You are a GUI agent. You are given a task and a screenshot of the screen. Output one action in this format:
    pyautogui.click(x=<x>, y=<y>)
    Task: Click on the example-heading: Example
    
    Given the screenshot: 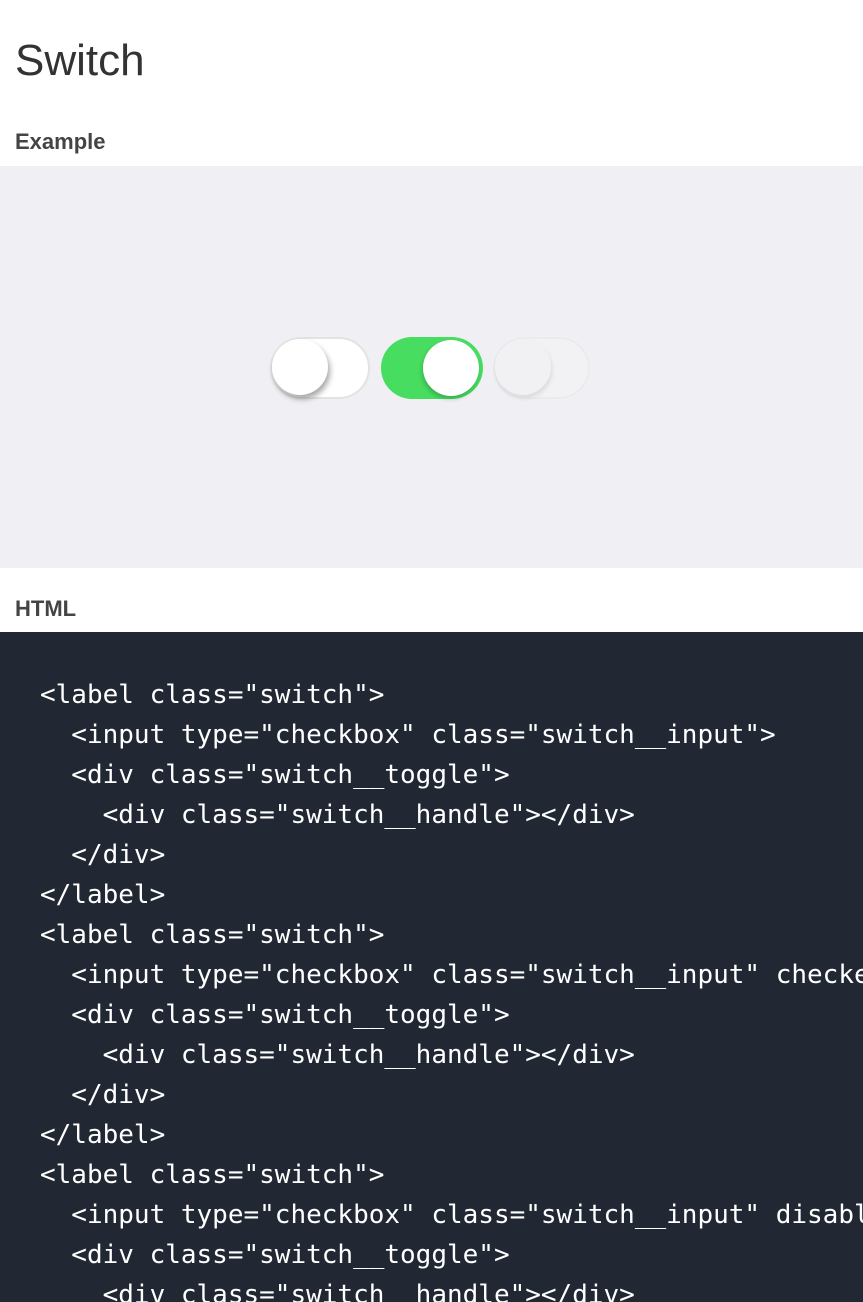 What is the action you would take?
    pyautogui.click(x=60, y=141)
    